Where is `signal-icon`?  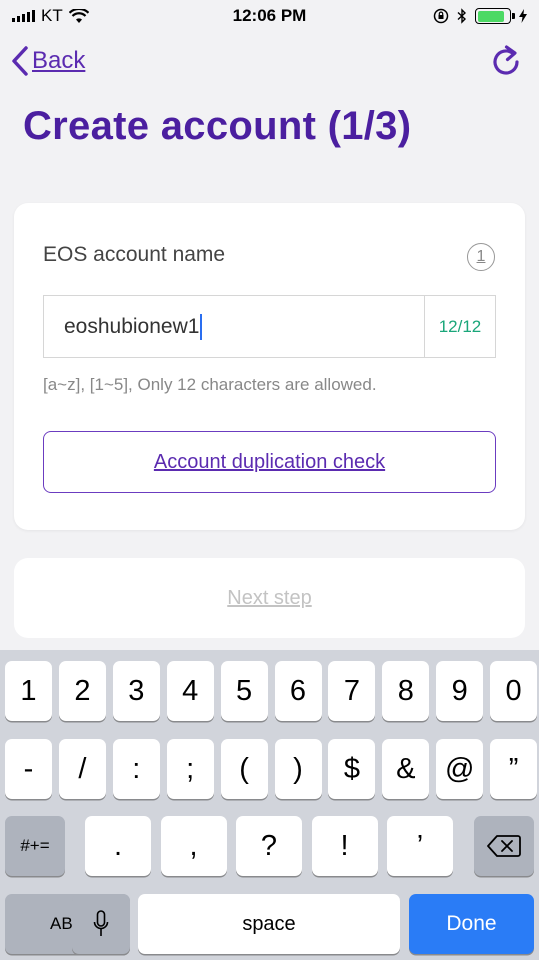
signal-icon is located at coordinates (23, 16).